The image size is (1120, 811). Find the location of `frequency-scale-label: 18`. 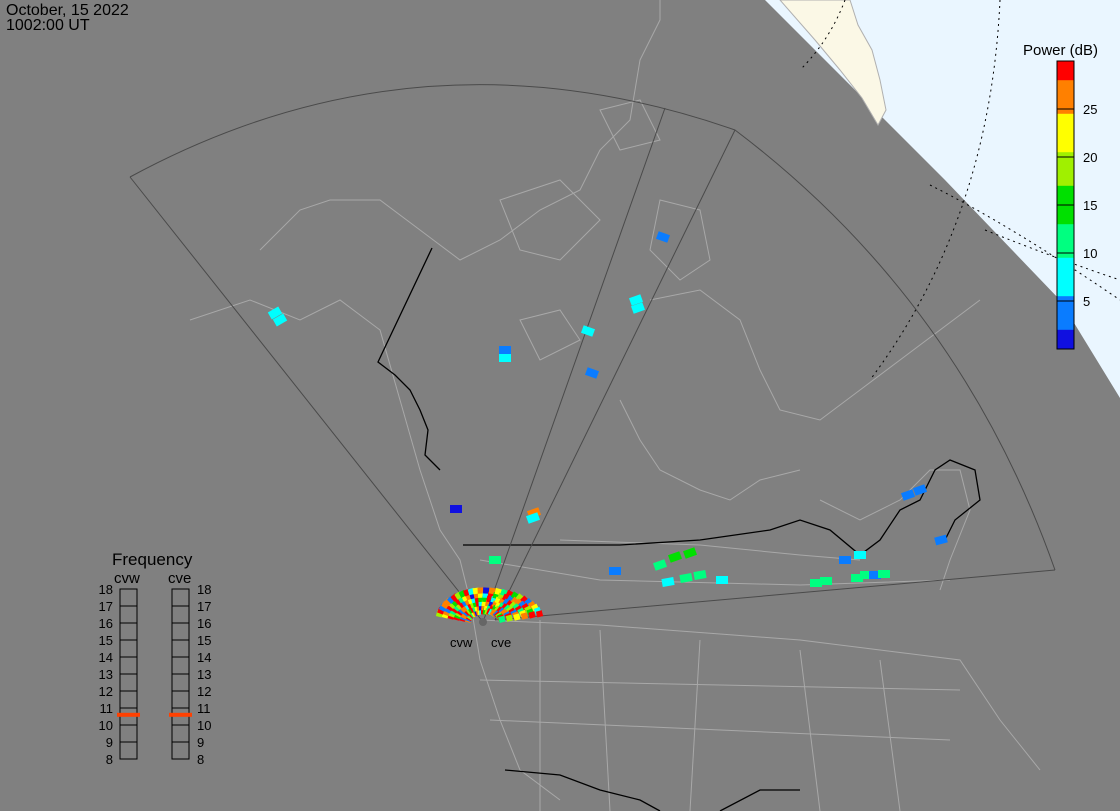

frequency-scale-label: 18 is located at coordinates (106, 589).